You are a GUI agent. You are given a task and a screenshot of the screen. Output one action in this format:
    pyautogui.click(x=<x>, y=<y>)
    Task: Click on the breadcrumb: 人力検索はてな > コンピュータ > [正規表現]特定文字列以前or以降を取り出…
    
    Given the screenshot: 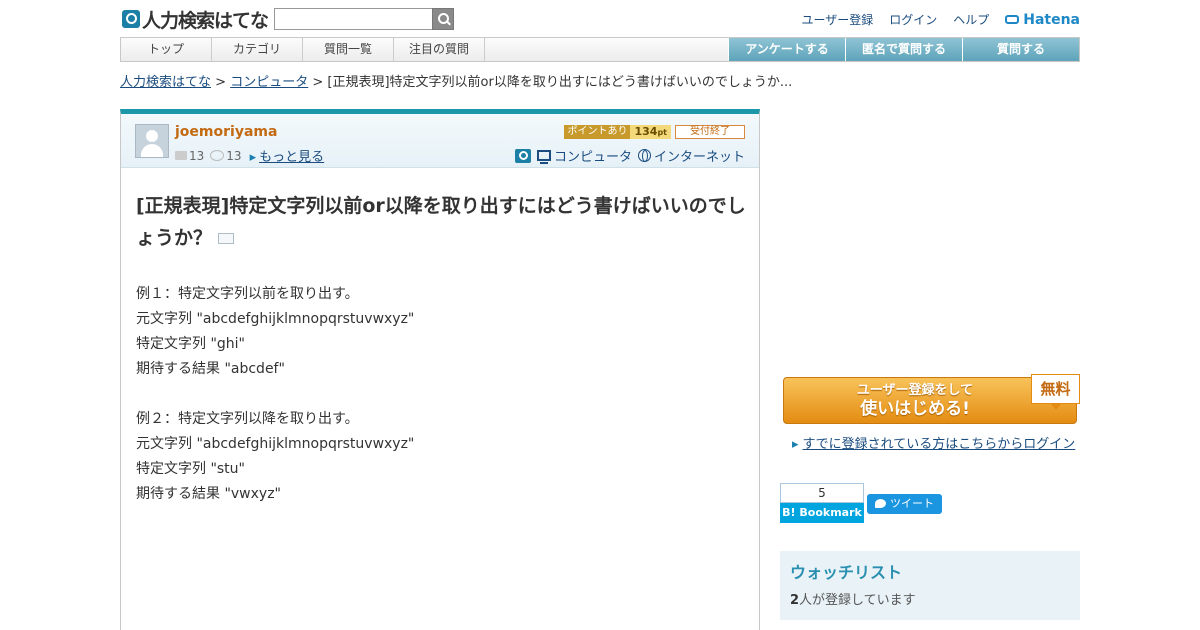 What is the action you would take?
    pyautogui.click(x=456, y=80)
    